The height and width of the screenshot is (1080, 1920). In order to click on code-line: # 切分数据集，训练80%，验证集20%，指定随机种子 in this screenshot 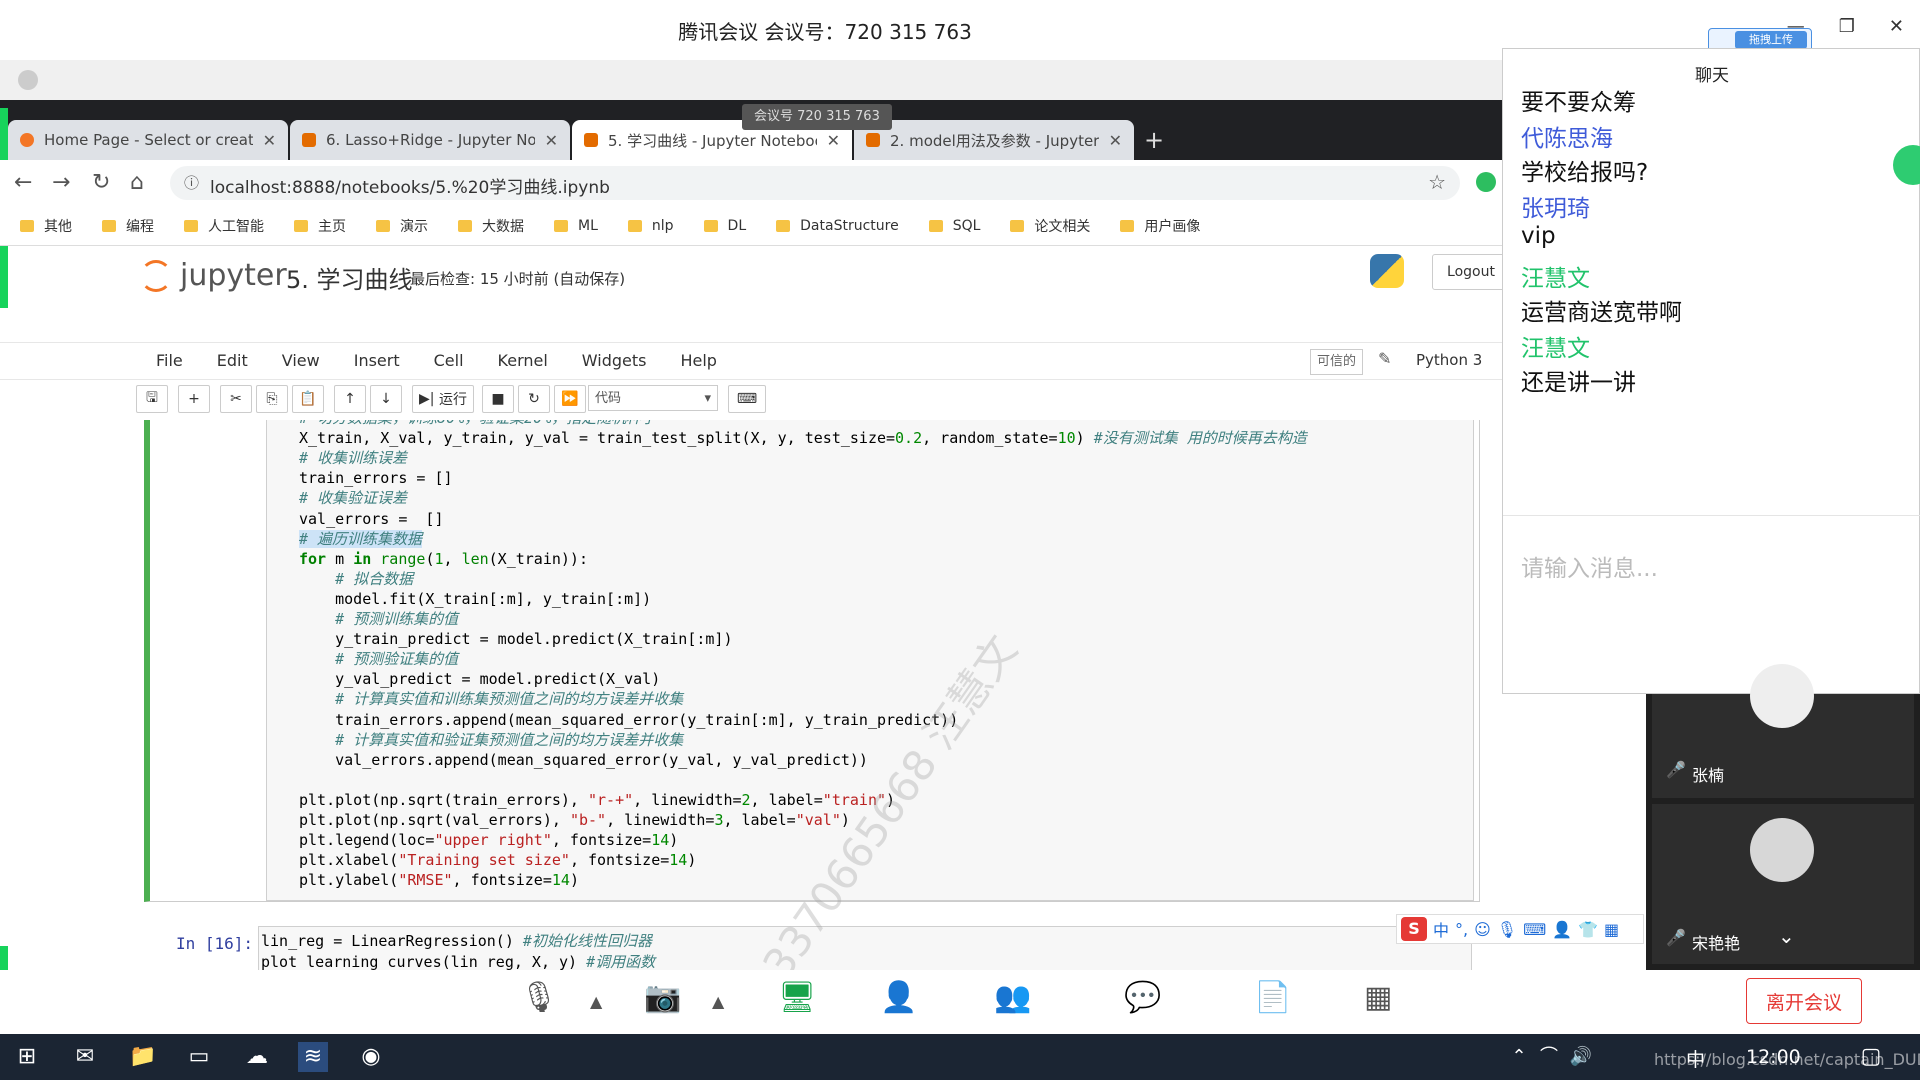, I will do `click(477, 424)`.